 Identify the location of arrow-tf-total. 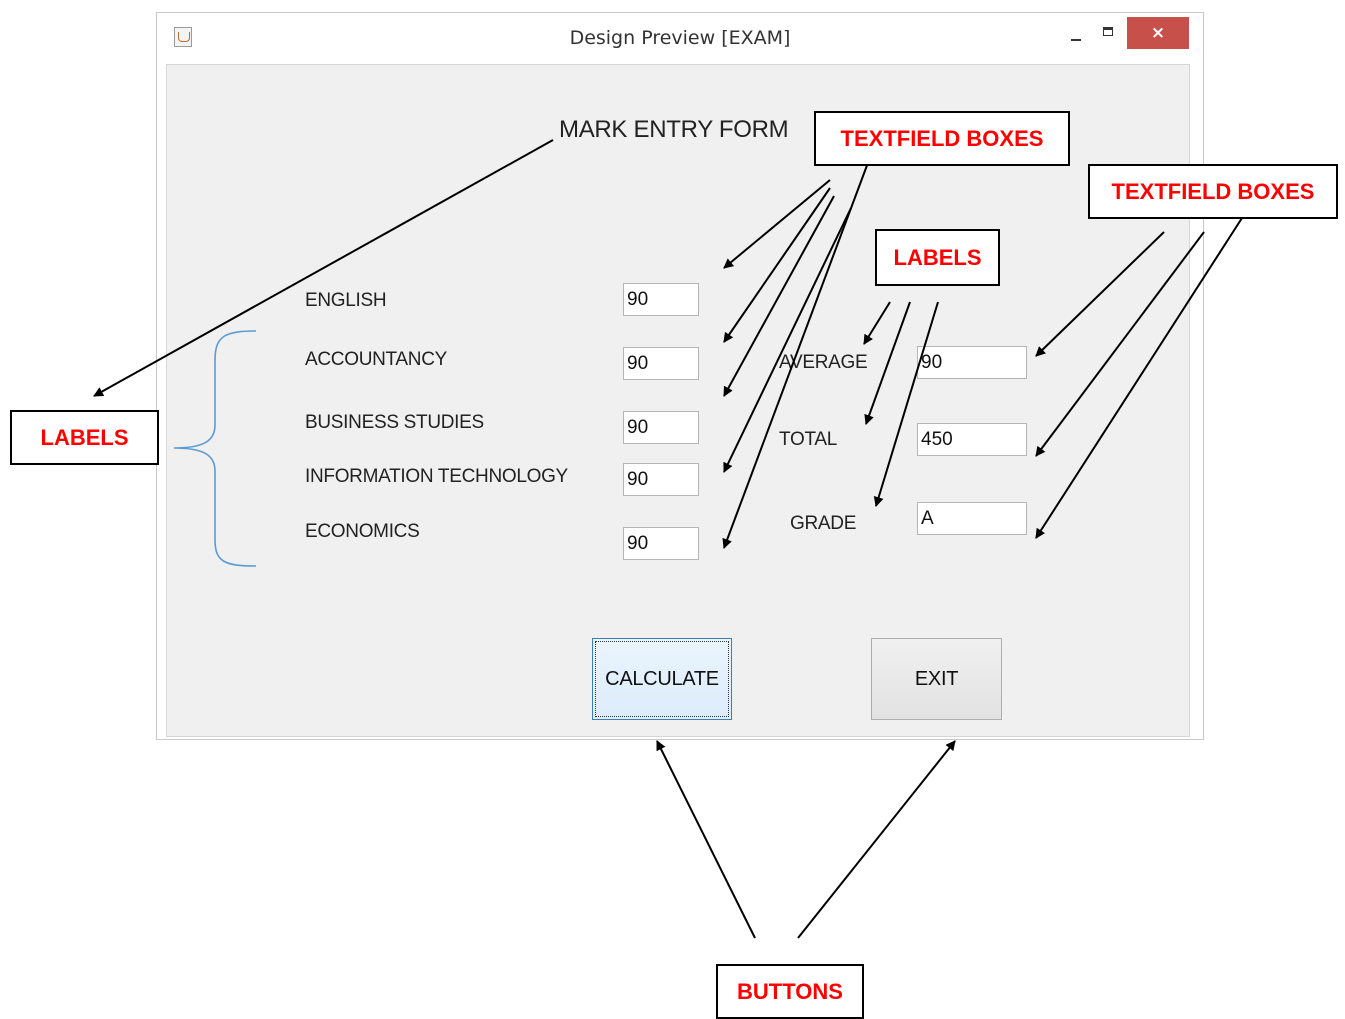
(1120, 344).